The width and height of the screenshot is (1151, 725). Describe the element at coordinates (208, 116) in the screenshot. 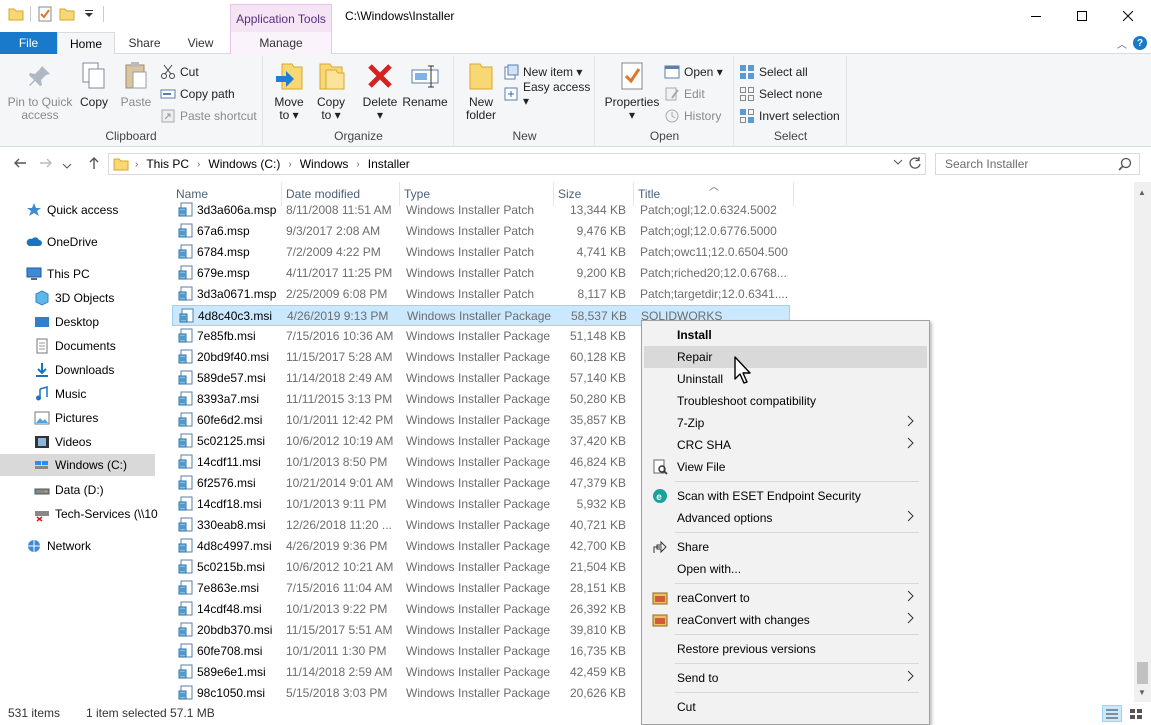

I see `paste-shortcut-button: Paste shortcut` at that location.